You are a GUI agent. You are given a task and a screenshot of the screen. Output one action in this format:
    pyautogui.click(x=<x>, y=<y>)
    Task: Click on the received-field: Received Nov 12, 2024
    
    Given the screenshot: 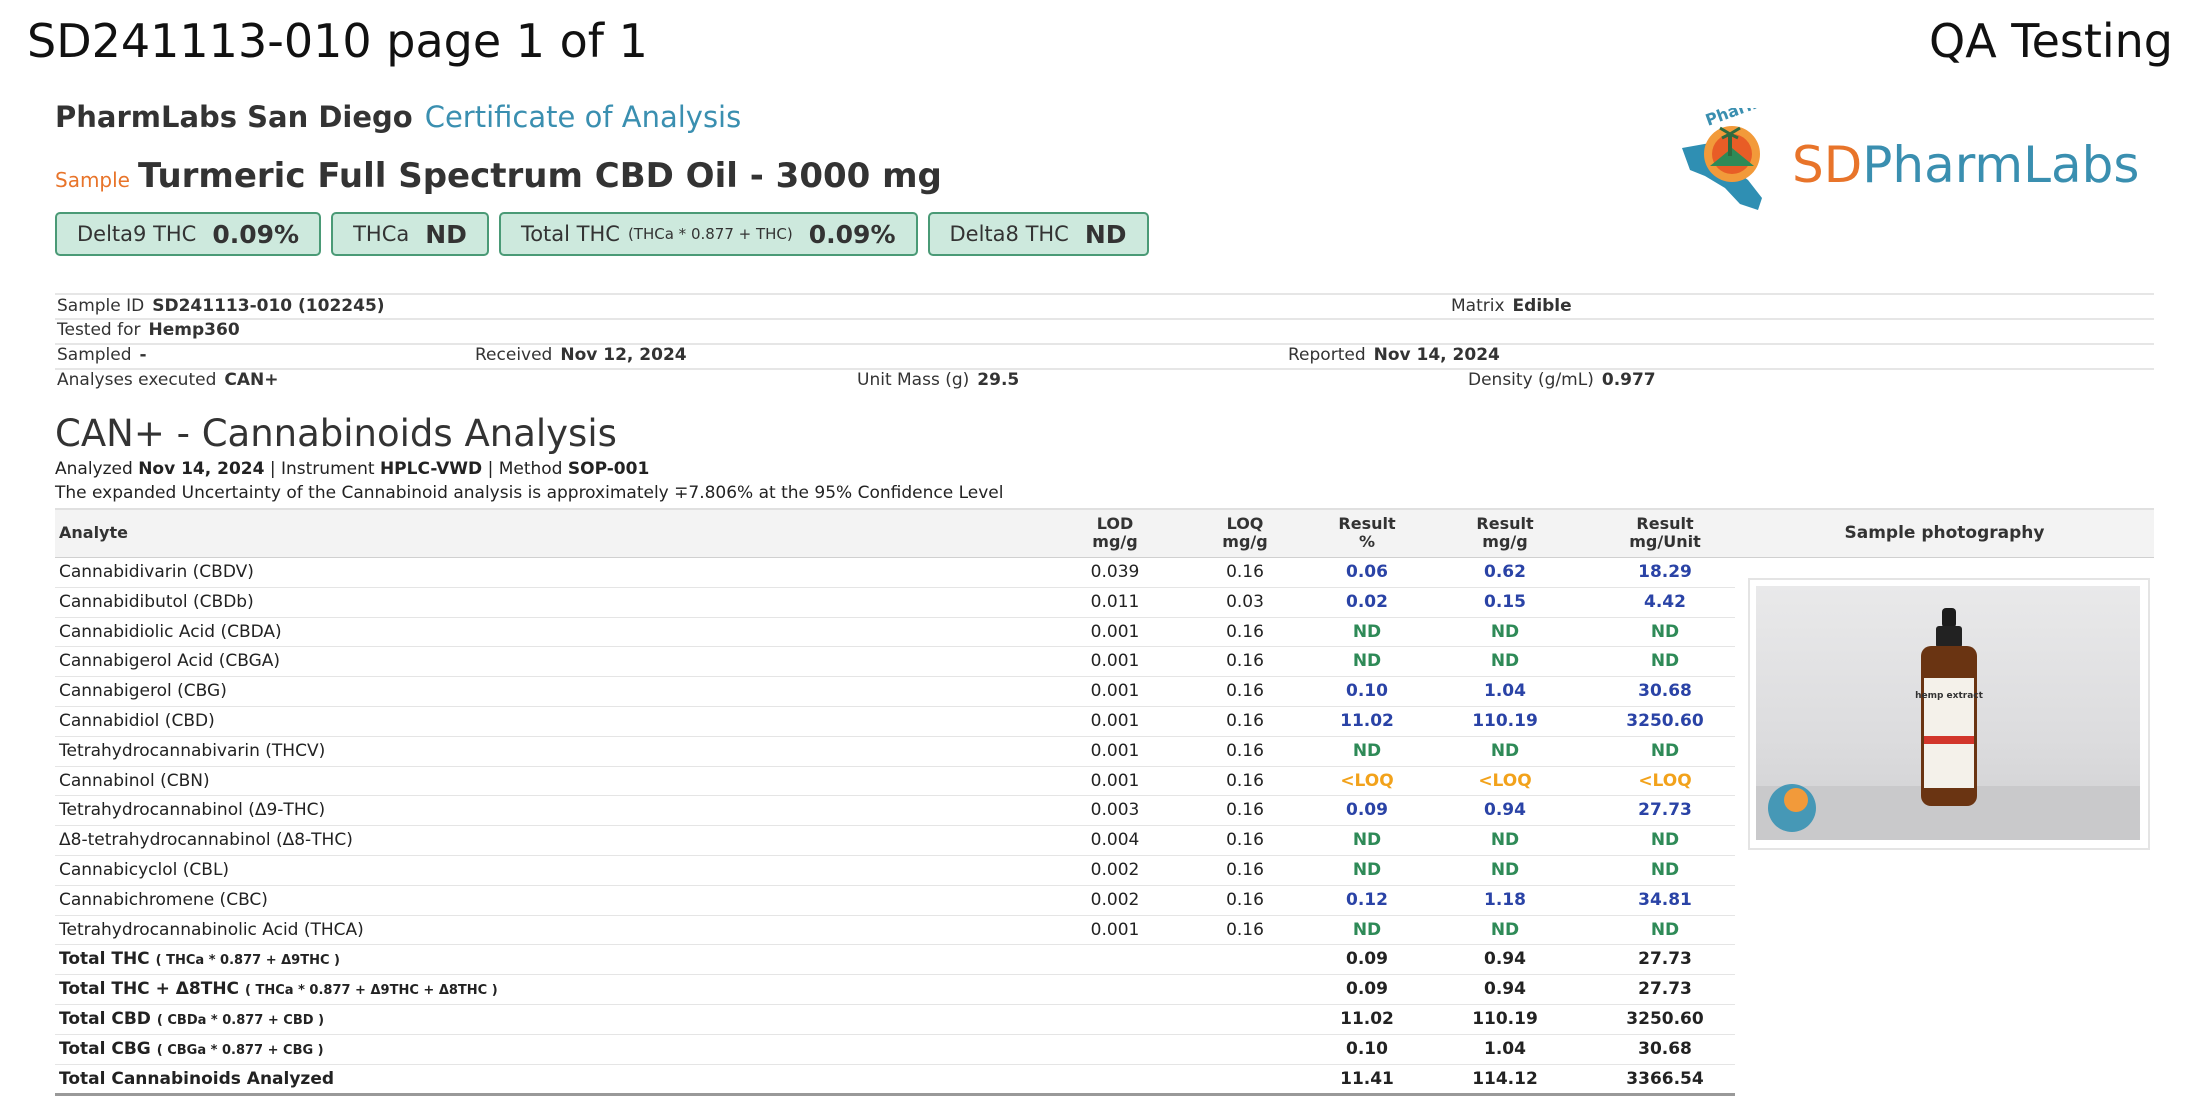 What is the action you would take?
    pyautogui.click(x=581, y=355)
    